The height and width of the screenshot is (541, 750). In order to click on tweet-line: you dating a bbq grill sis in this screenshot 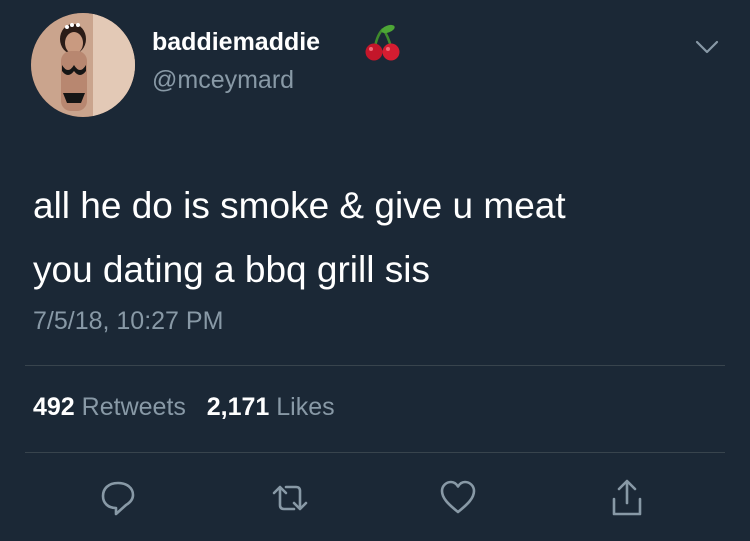, I will do `click(231, 269)`.